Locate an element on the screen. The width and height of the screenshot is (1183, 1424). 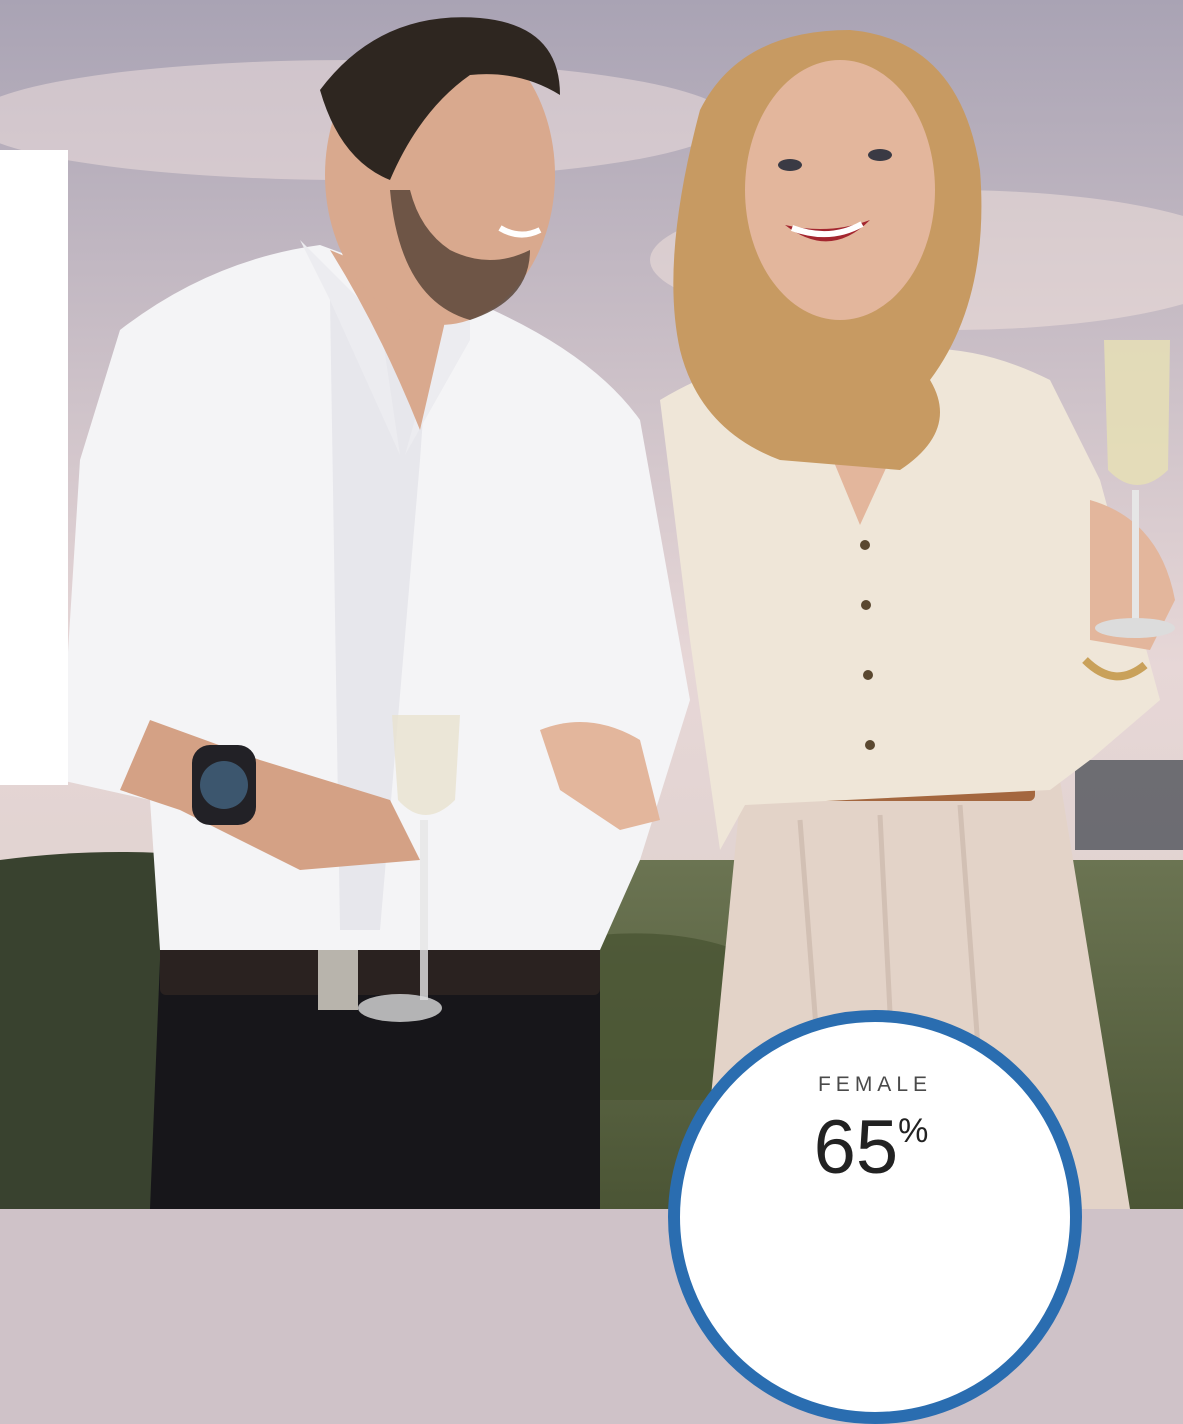
stat-number: 65 is located at coordinates (856, 1147).